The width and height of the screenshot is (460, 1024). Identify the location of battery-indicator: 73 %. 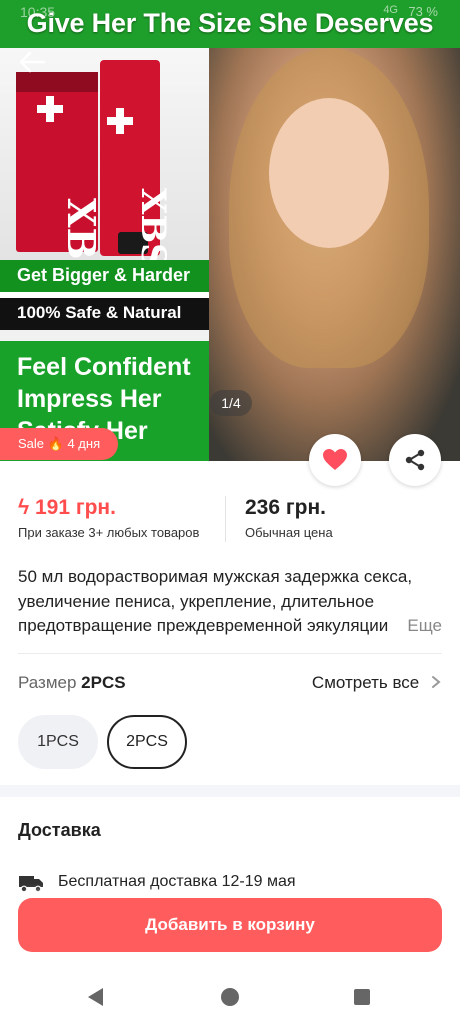
(423, 11).